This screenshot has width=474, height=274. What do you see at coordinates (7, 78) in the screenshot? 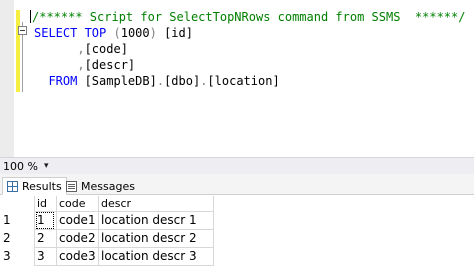
I see `editor-margin` at bounding box center [7, 78].